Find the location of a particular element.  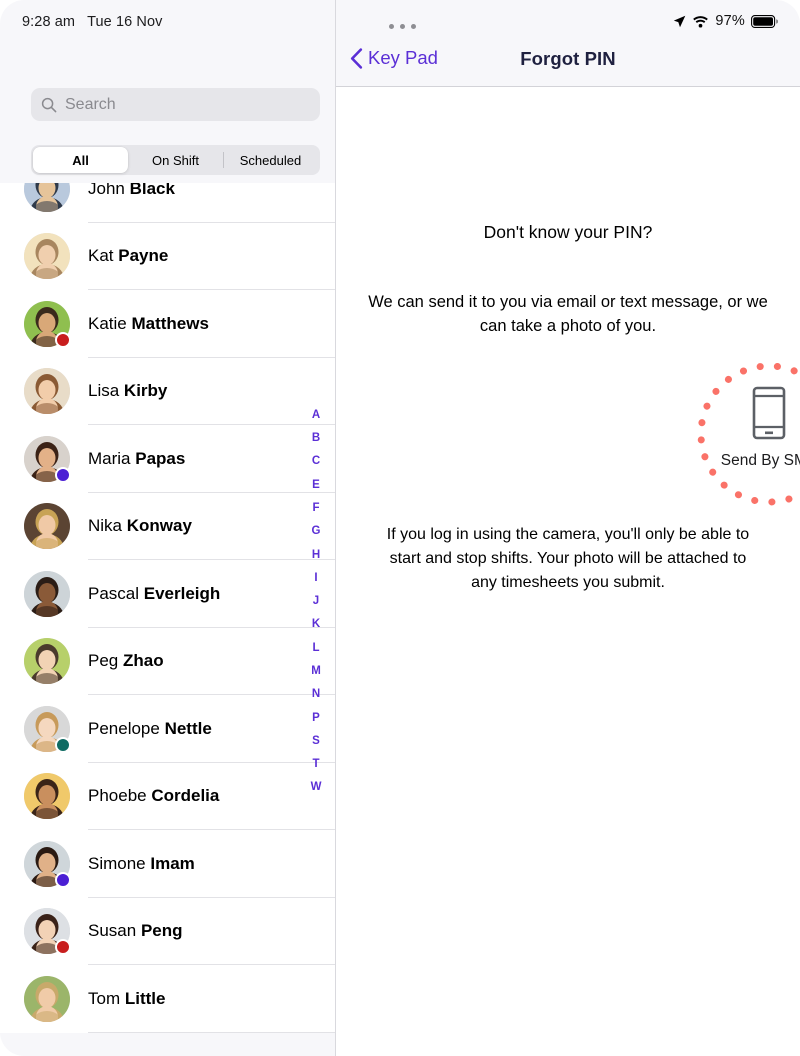

tab-on-shift: On Shift is located at coordinates (175, 160).